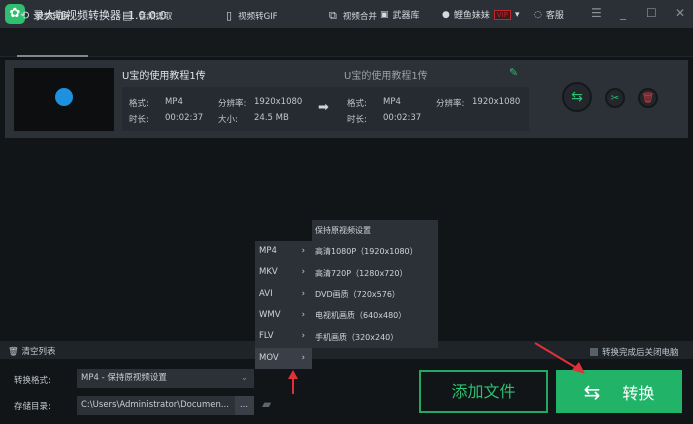 This screenshot has height=424, width=693. What do you see at coordinates (357, 294) in the screenshot?
I see `preset-dvd: DVD画质（720x576）` at bounding box center [357, 294].